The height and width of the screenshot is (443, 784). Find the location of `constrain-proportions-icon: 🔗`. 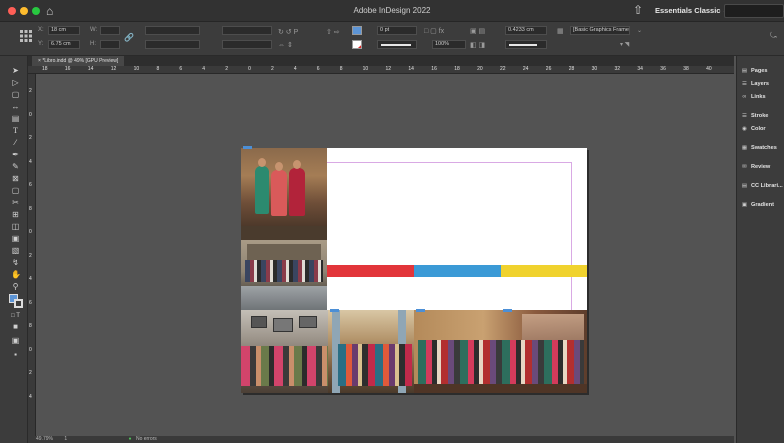

constrain-proportions-icon: 🔗 is located at coordinates (129, 37).